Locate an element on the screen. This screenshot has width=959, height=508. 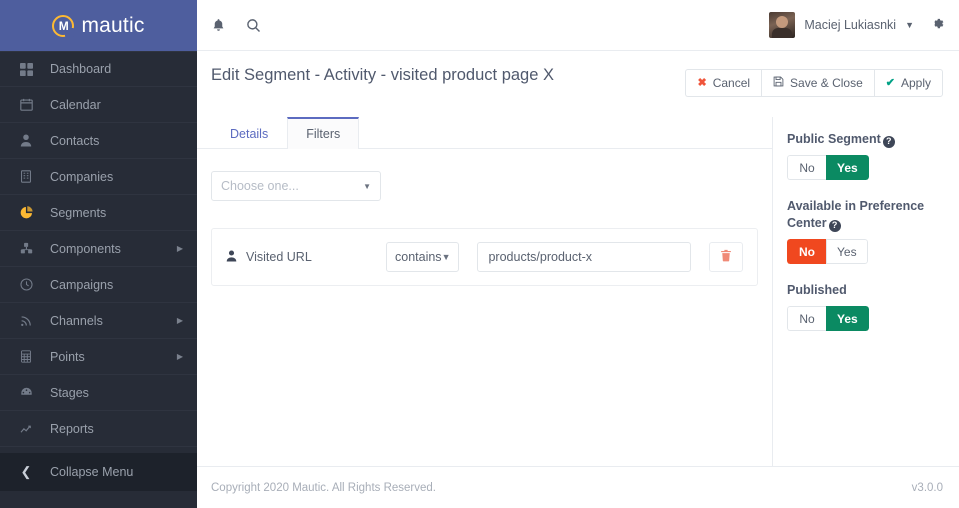
brand-logo: M mautic is located at coordinates (98, 25).